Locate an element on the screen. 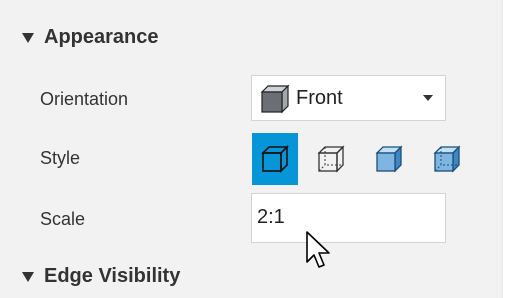  cube-shaded-hidden-edges-icon is located at coordinates (447, 159).